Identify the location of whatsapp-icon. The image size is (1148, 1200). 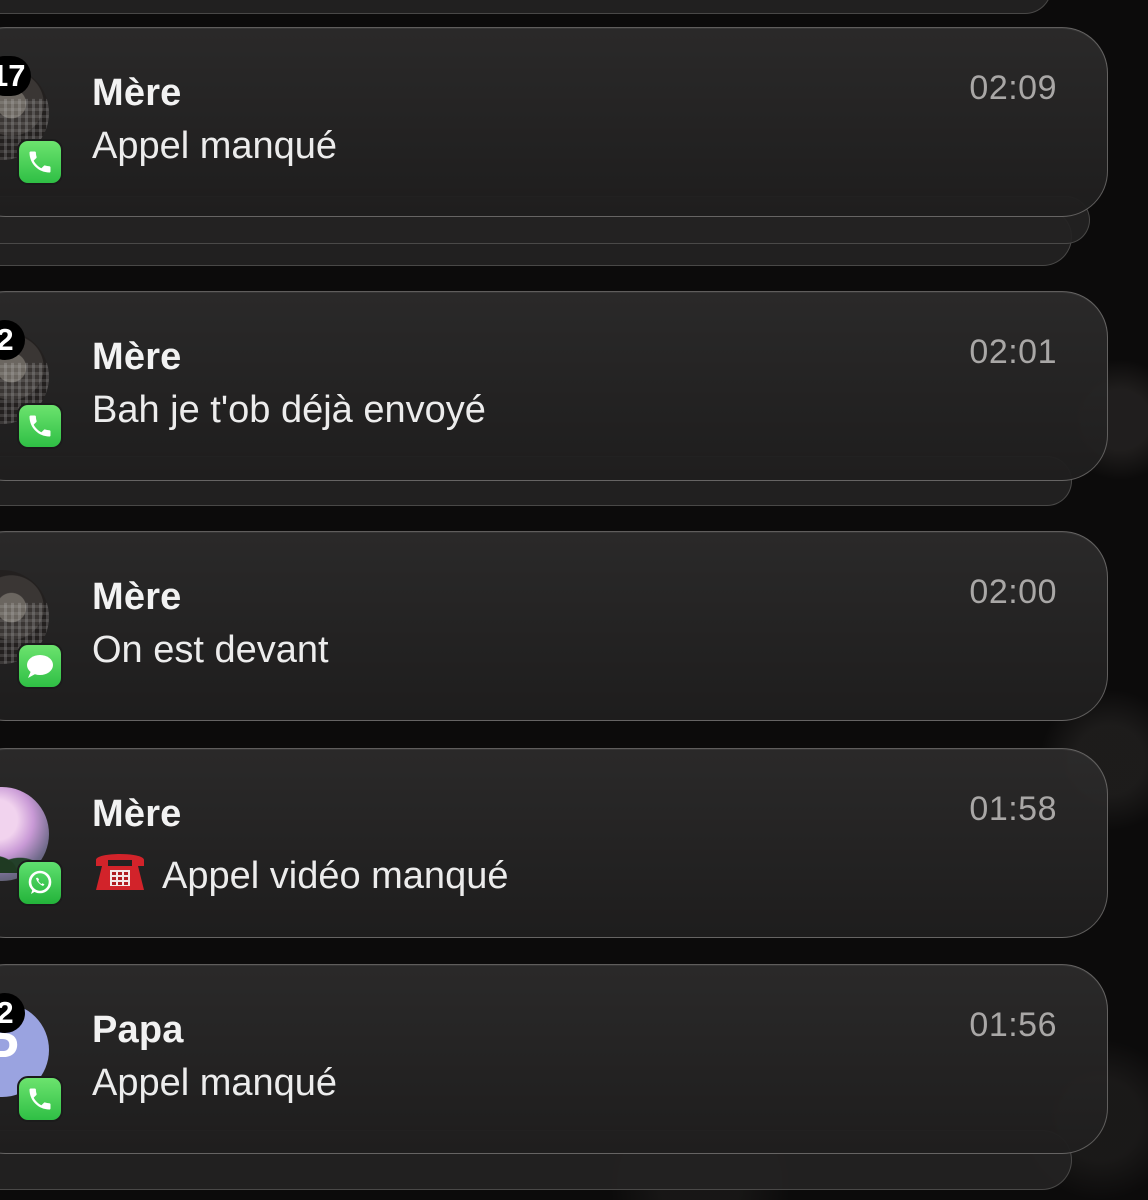
(40, 883).